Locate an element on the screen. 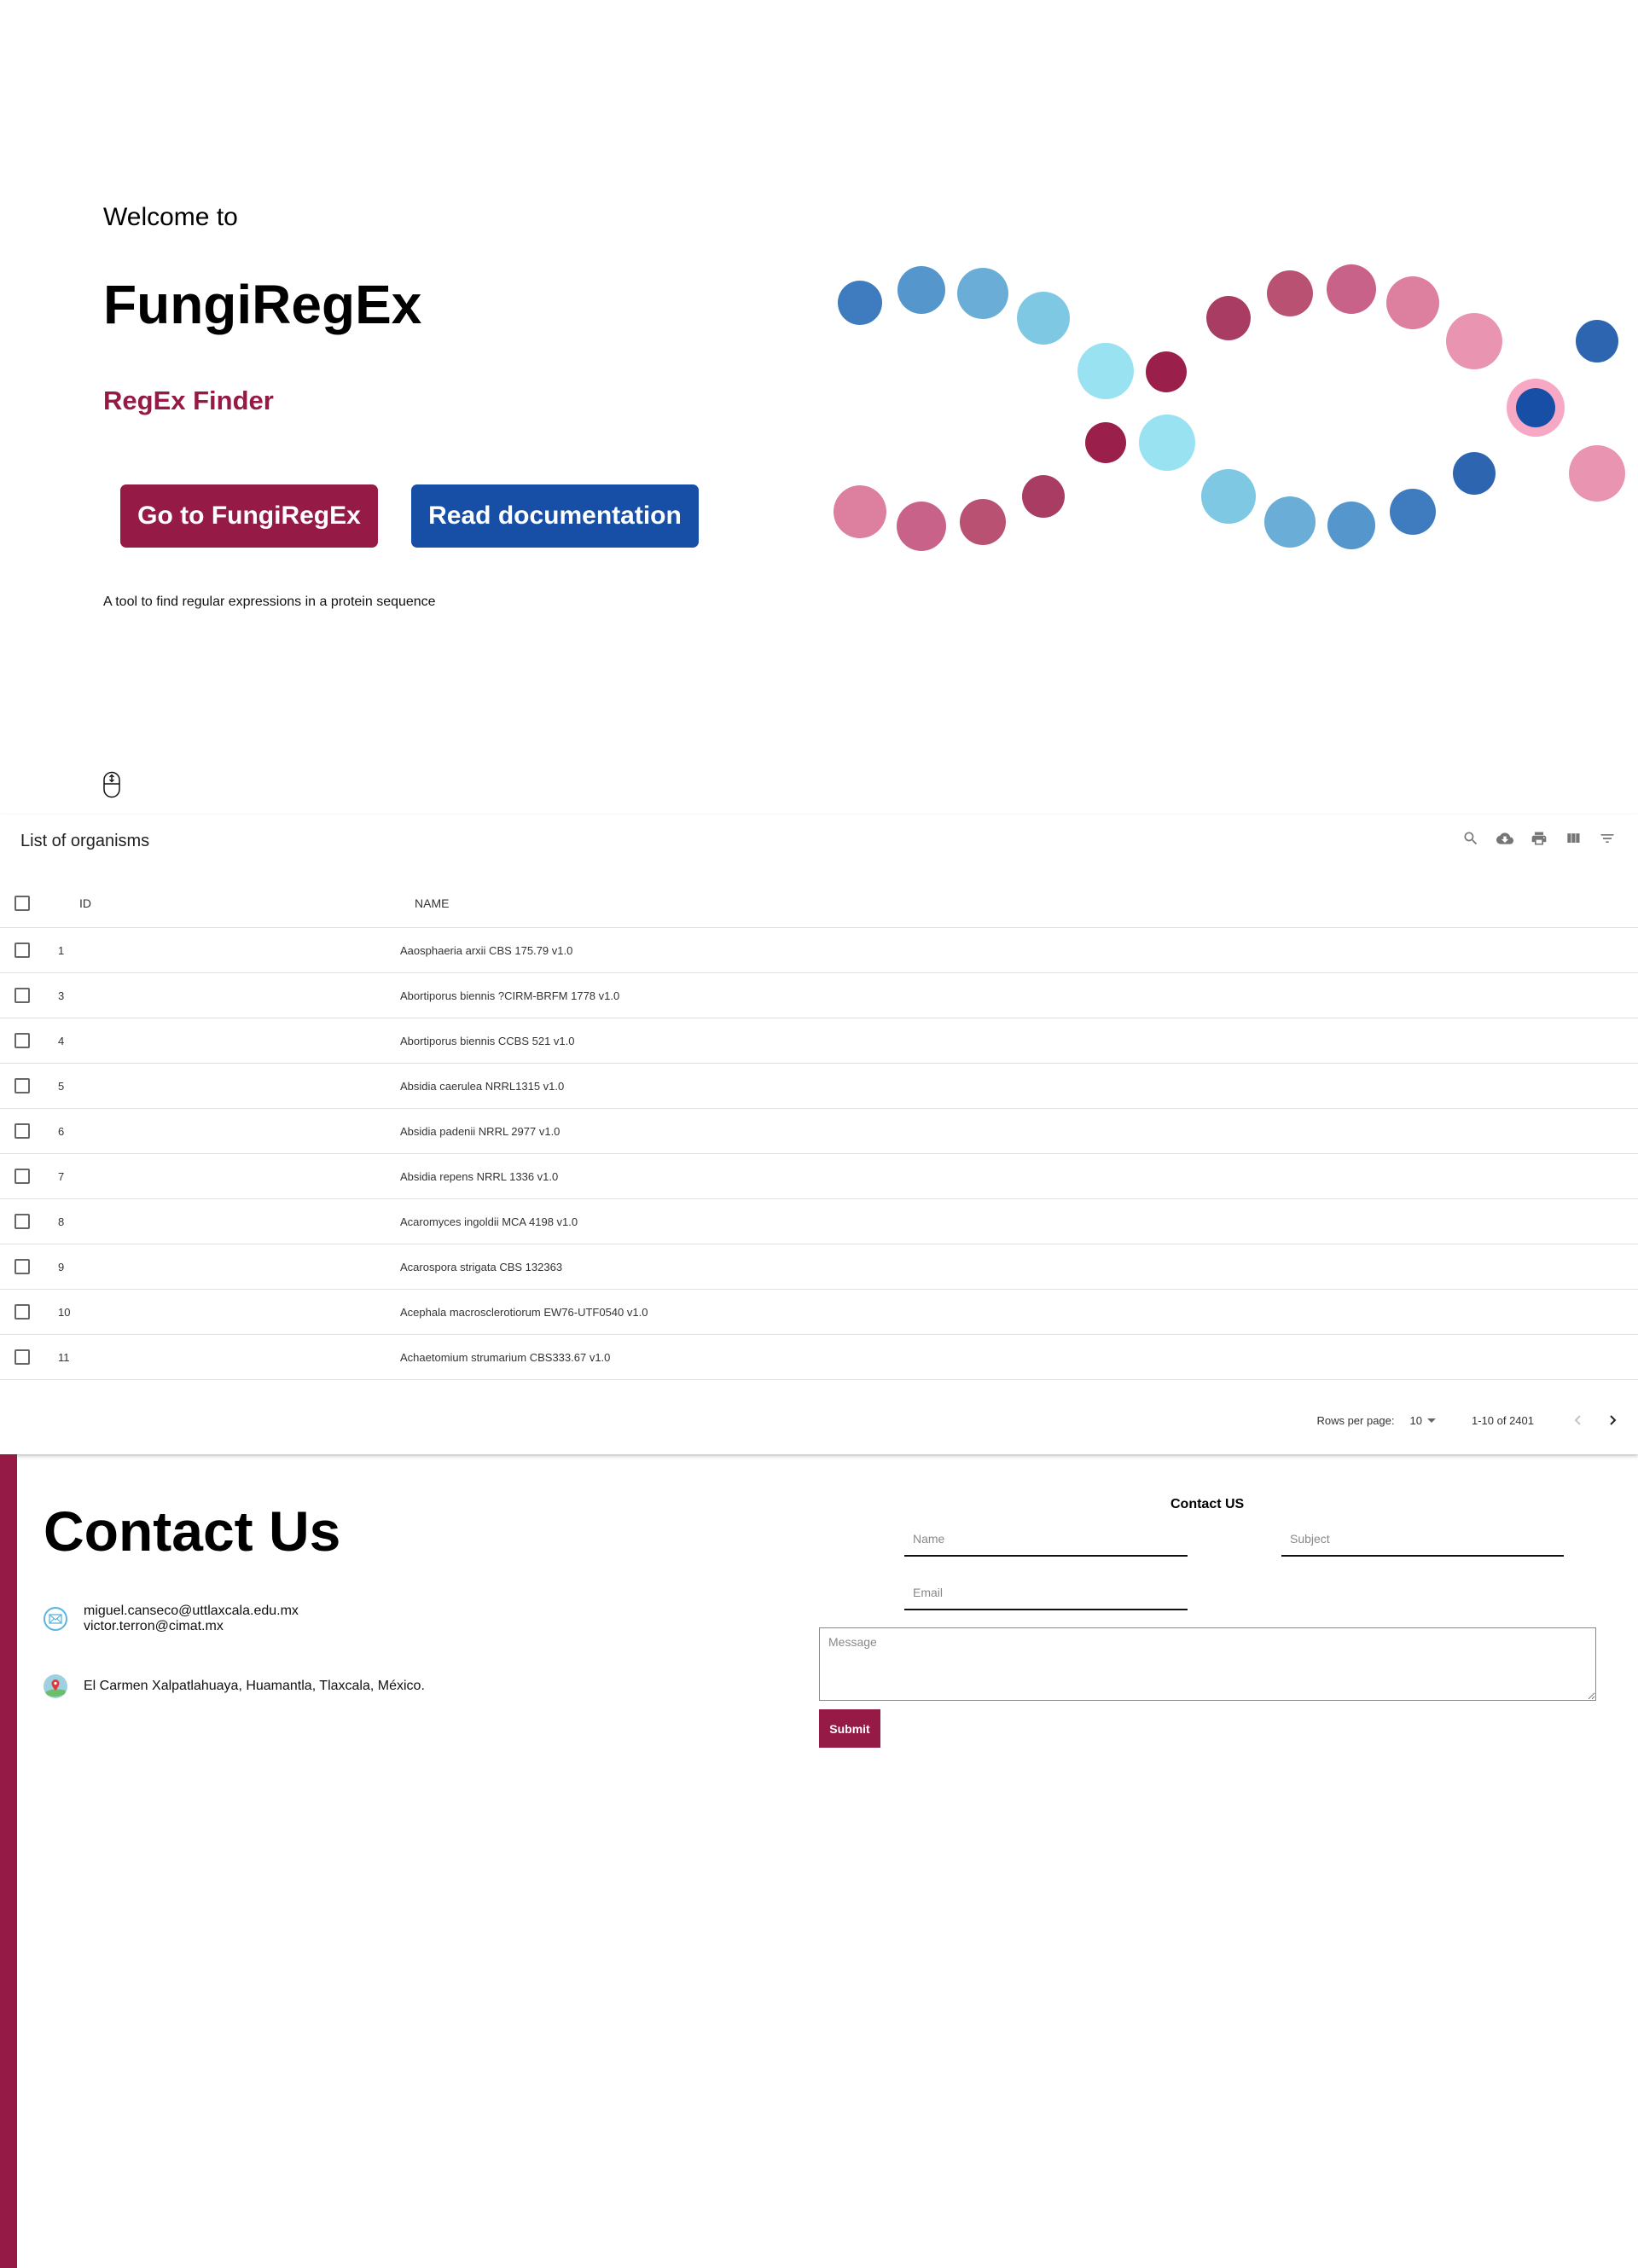 The image size is (1638, 2268). name-field is located at coordinates (1046, 1540).